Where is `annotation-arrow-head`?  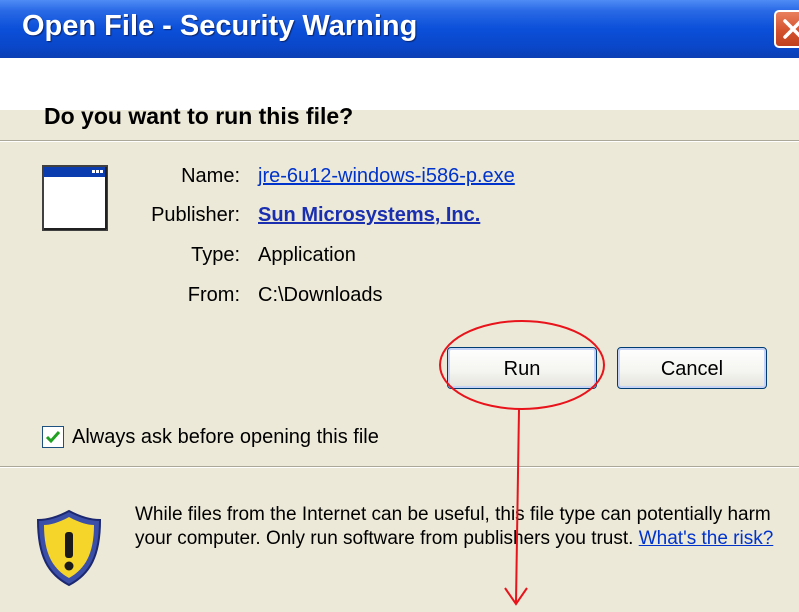
annotation-arrow-head is located at coordinates (516, 596).